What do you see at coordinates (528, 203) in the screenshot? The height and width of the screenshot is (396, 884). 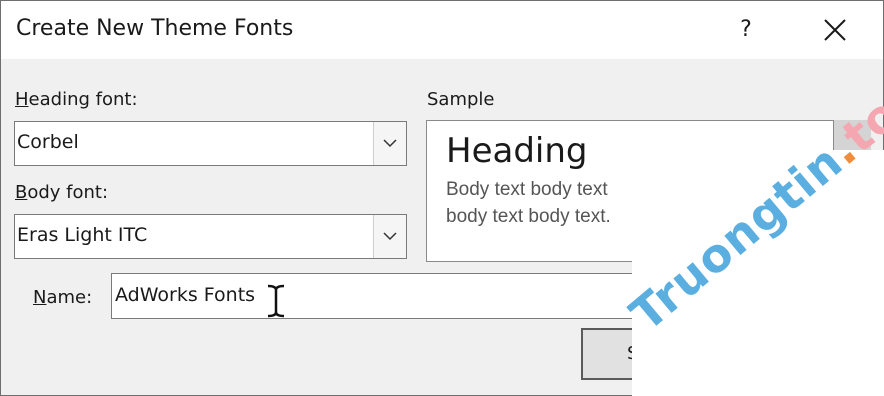 I see `sample-body-text: Body text body text body text body text.` at bounding box center [528, 203].